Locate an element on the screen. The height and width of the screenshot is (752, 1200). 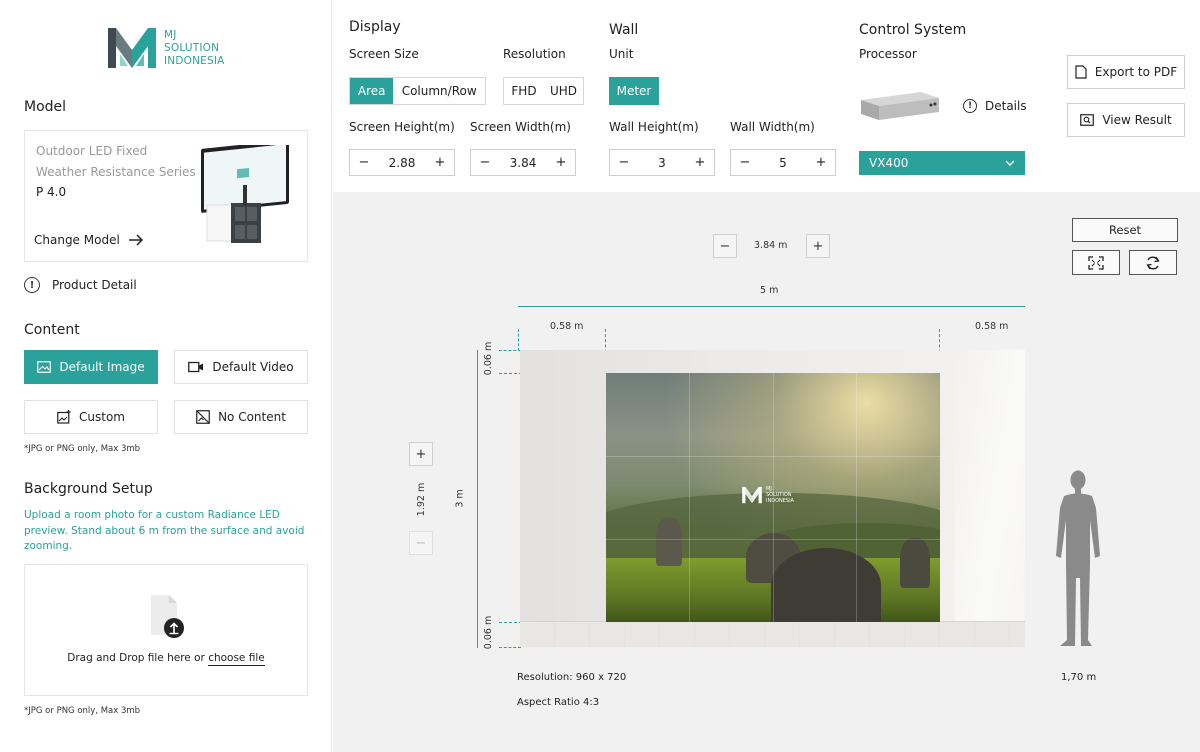
custom-label: Custom is located at coordinates (102, 417).